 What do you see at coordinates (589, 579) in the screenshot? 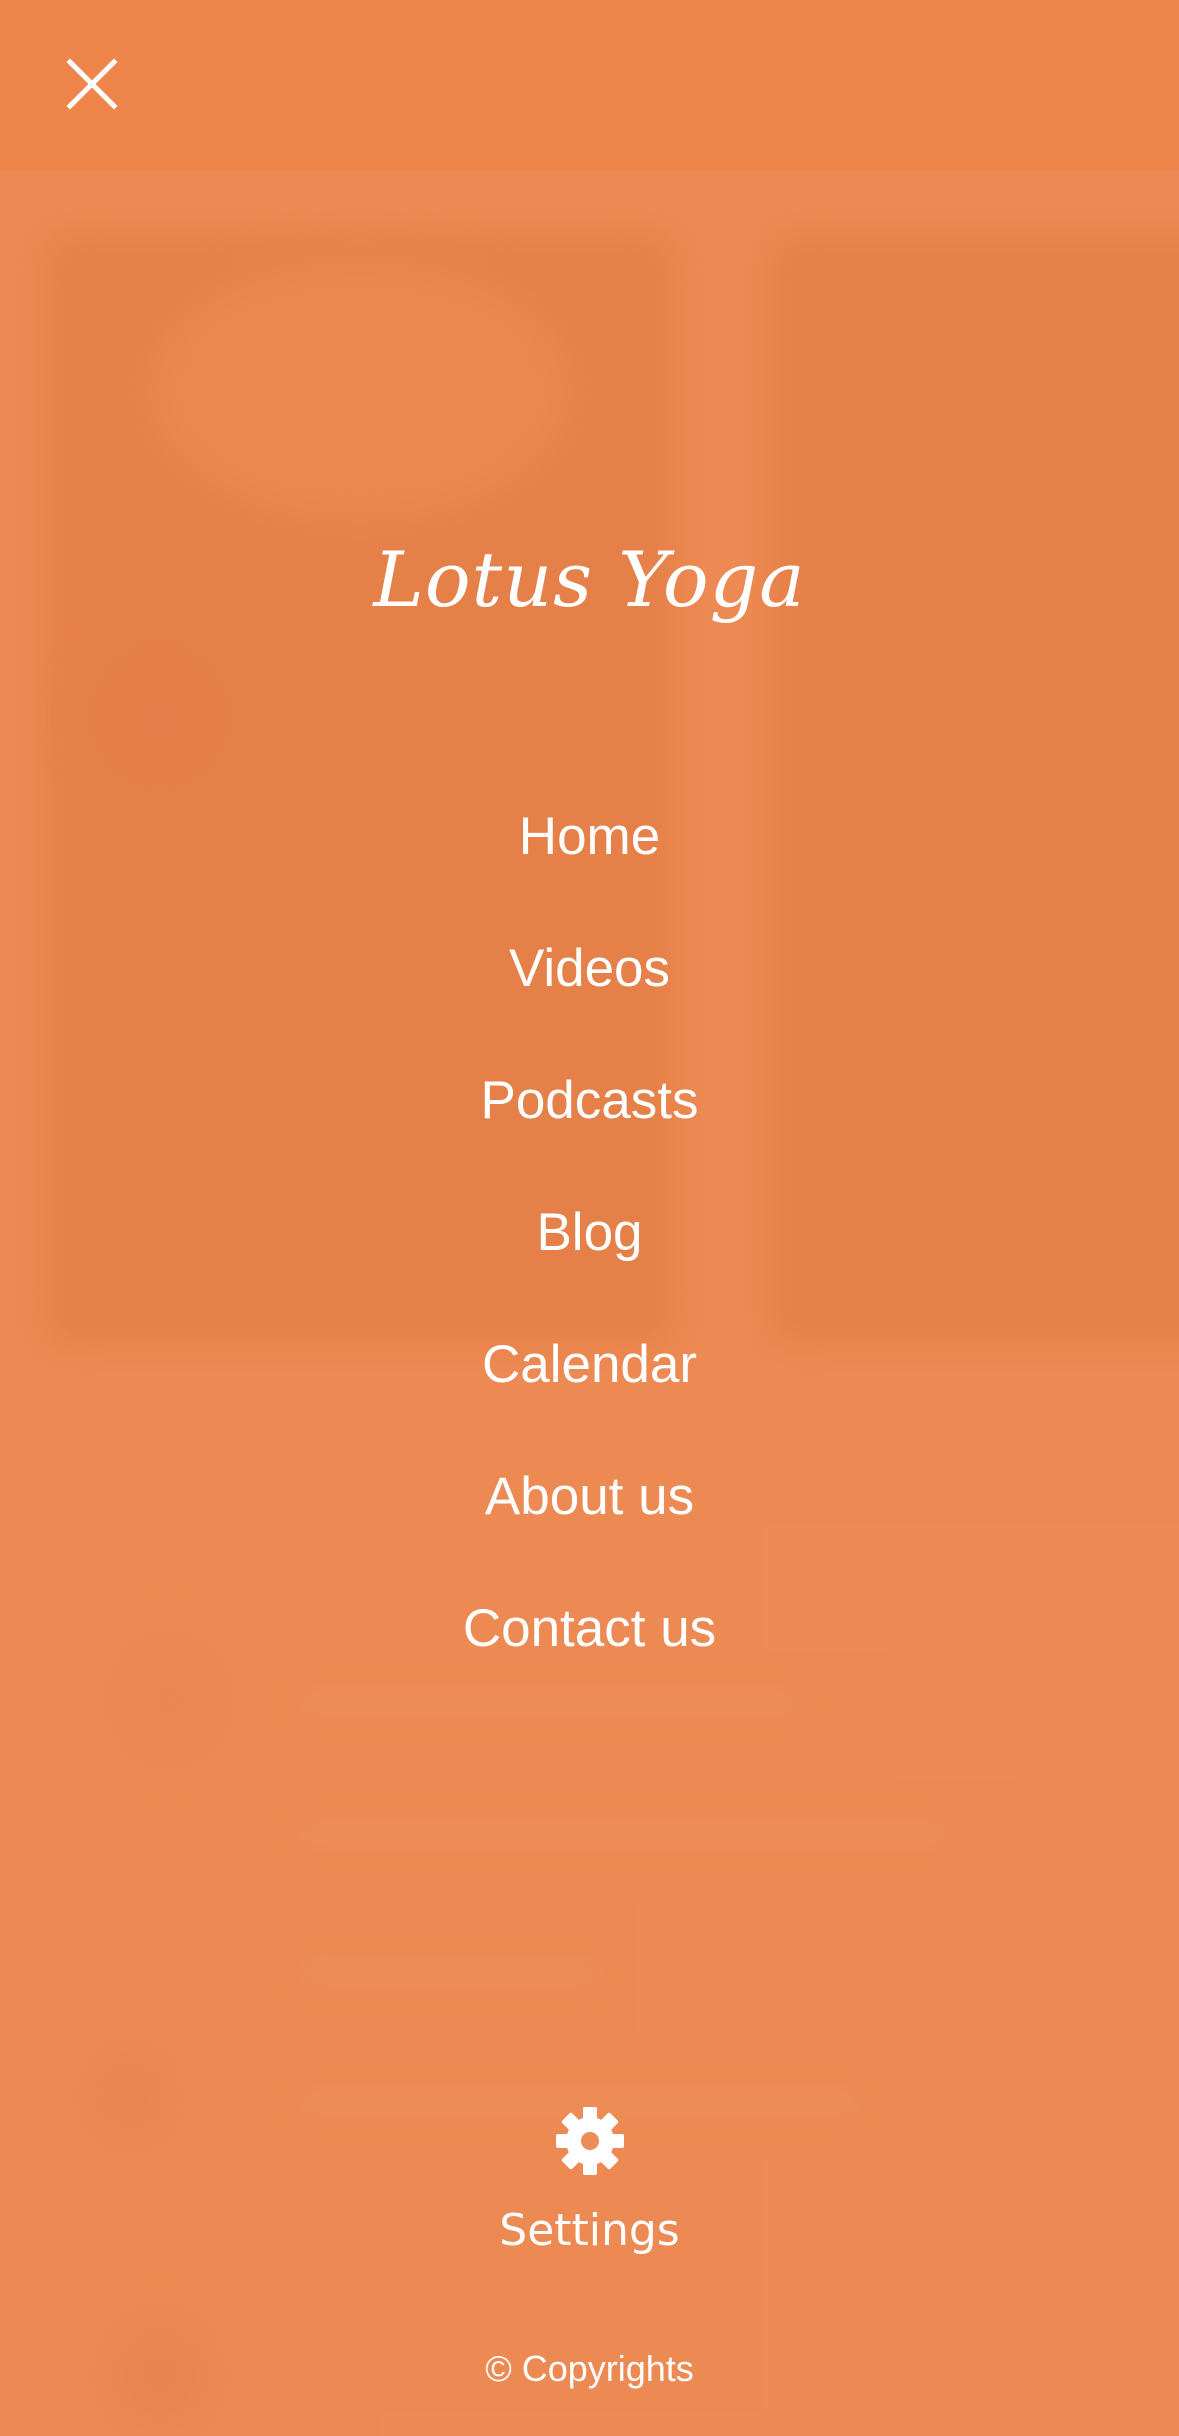
I see `brand-logo-text: Lotus Yoga` at bounding box center [589, 579].